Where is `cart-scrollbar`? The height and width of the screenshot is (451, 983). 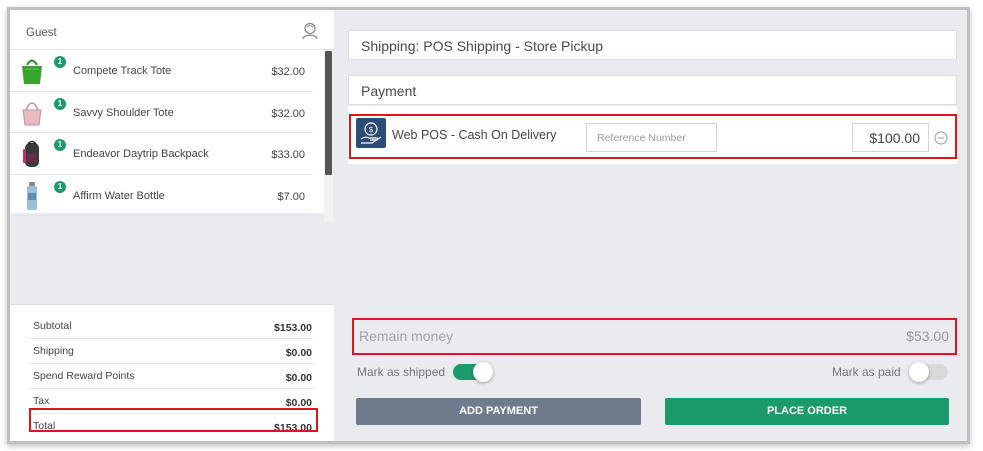 cart-scrollbar is located at coordinates (328, 136).